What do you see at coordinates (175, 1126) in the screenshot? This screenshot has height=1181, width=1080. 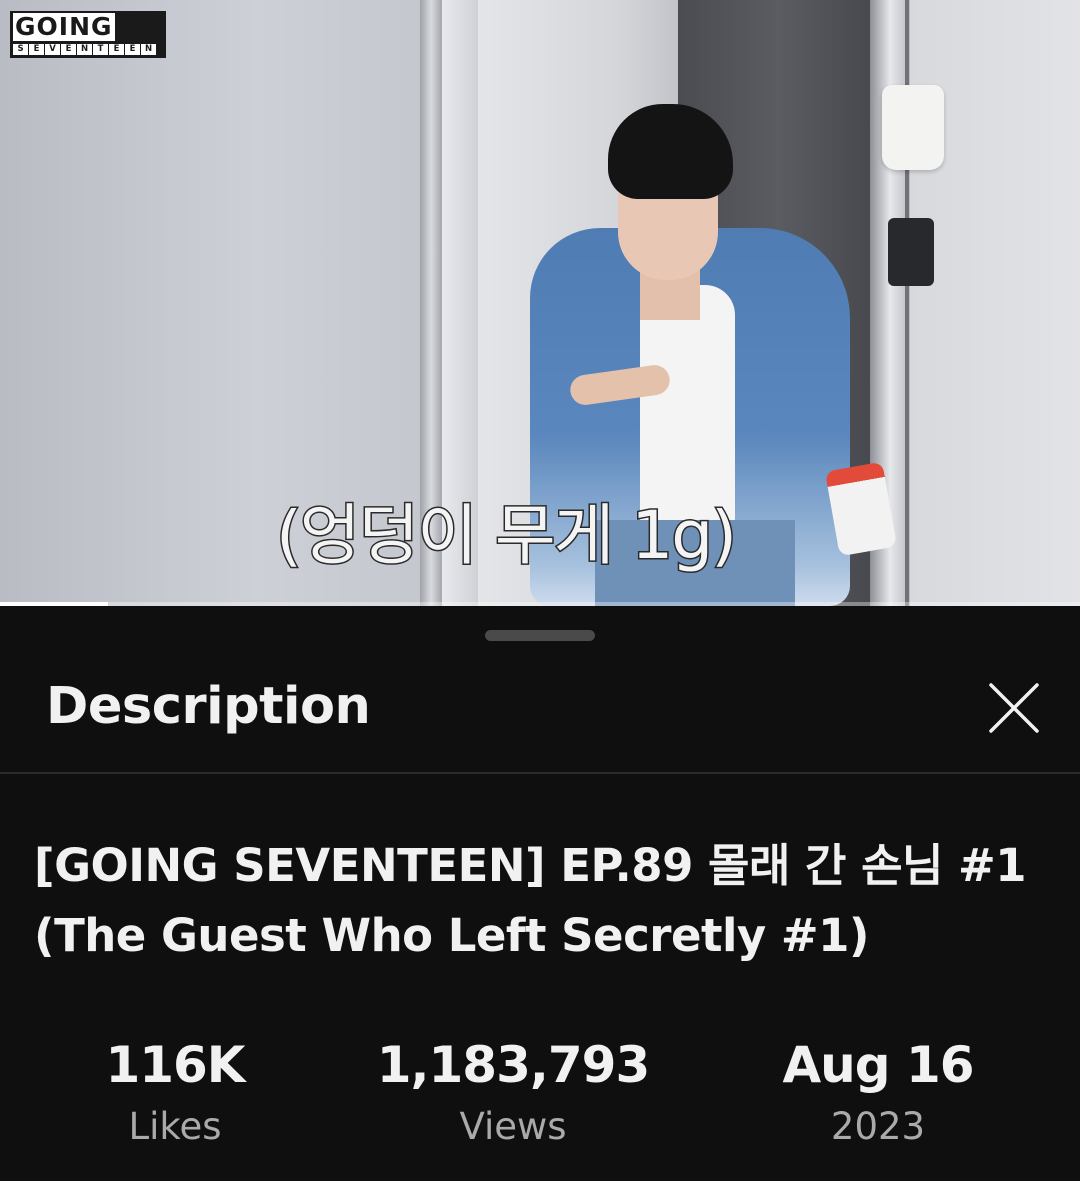 I see `likes-label: Likes` at bounding box center [175, 1126].